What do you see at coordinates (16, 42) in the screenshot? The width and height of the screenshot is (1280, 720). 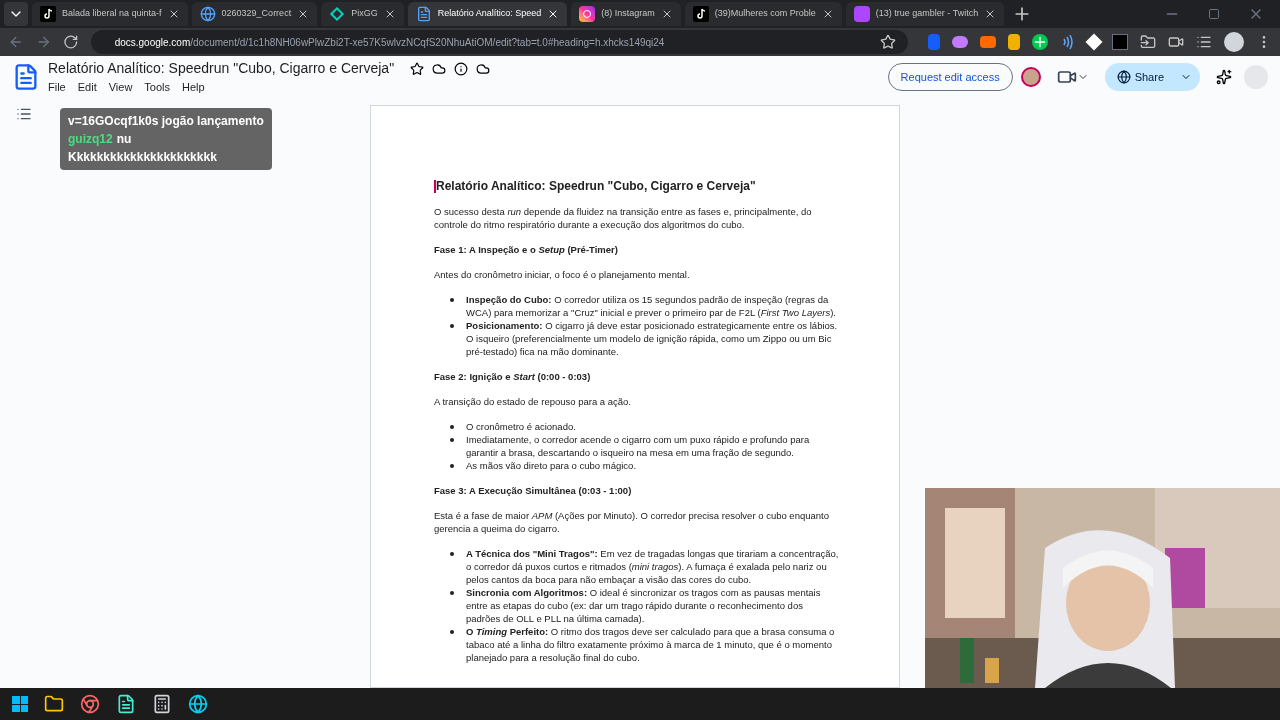 I see `back-icon` at bounding box center [16, 42].